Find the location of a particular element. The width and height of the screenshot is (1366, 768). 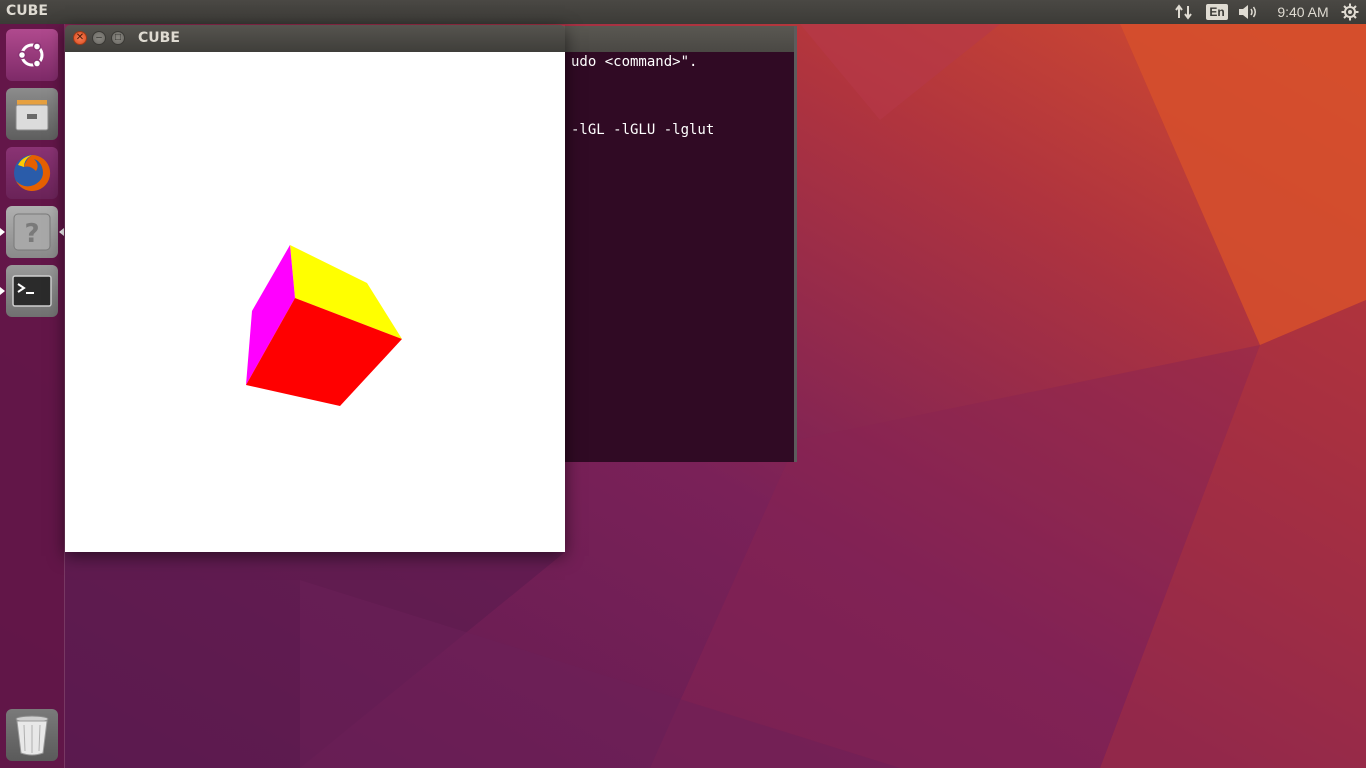

question-mark-icon: ? is located at coordinates (32, 232).